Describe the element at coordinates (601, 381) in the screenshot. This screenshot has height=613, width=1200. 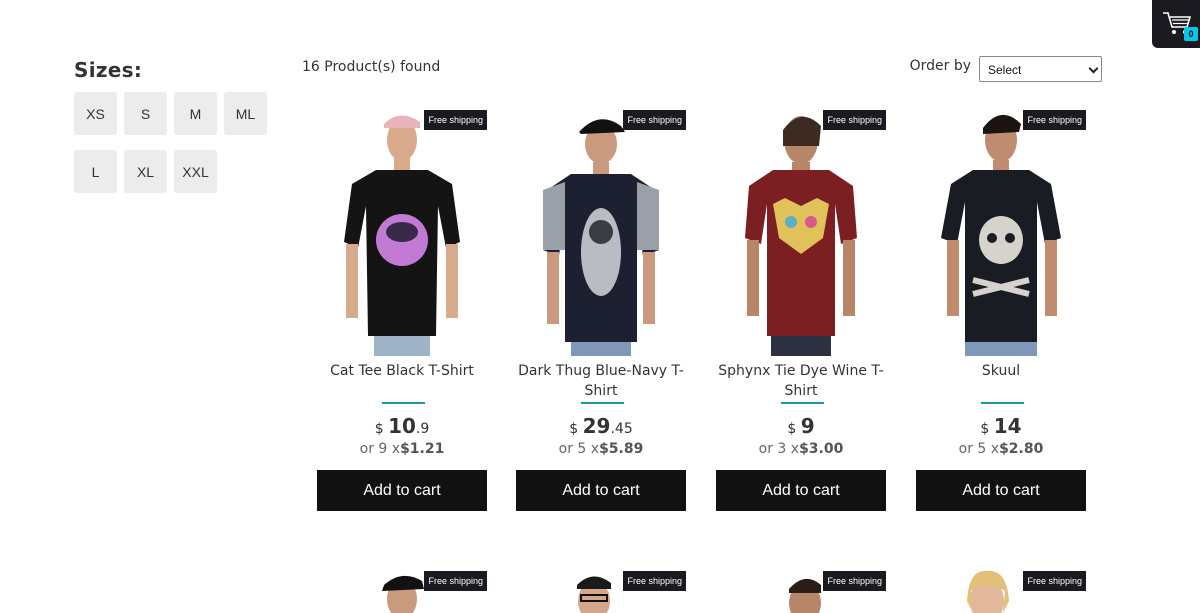
I see `product-title: Dark Thug Blue-Navy T-Shirt` at that location.